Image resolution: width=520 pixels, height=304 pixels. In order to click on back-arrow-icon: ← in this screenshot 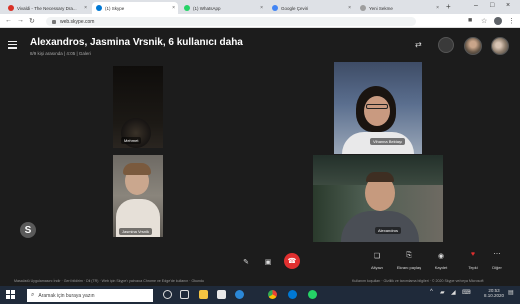, I will do `click(8, 20)`.